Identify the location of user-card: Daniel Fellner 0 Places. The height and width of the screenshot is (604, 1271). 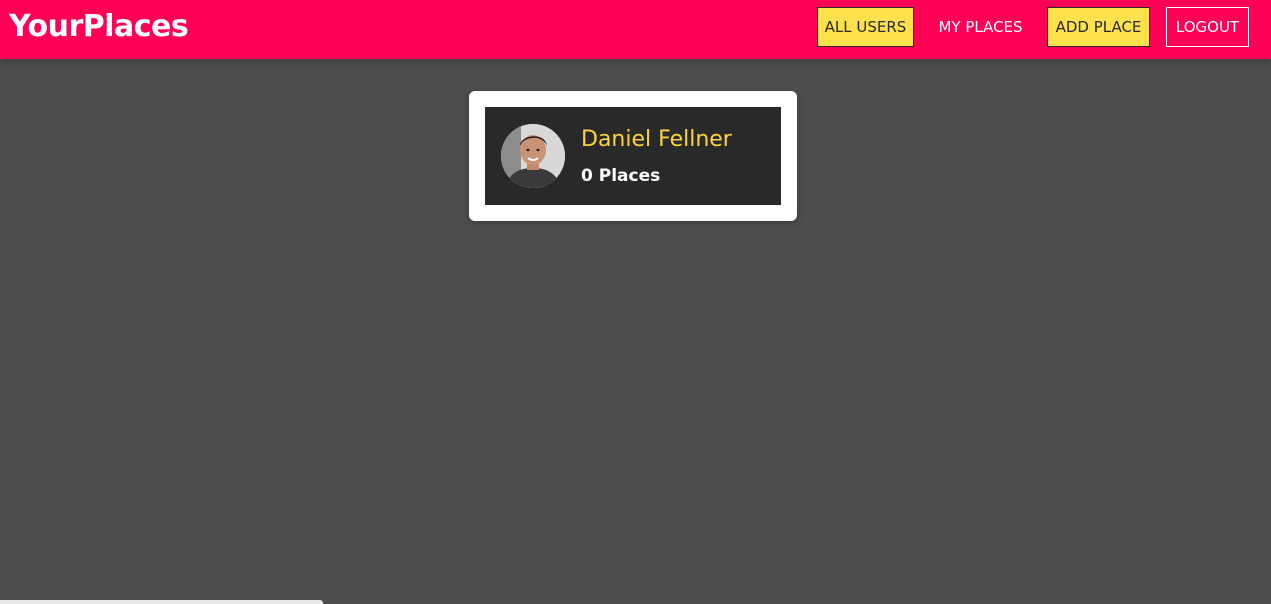
(633, 156).